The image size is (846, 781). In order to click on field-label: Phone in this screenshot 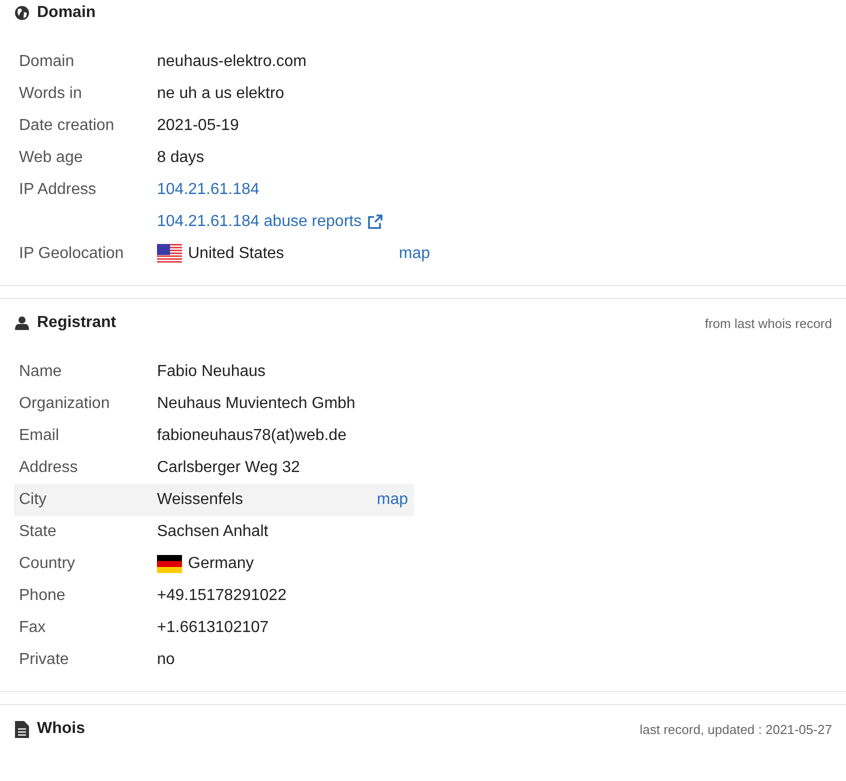, I will do `click(42, 596)`.